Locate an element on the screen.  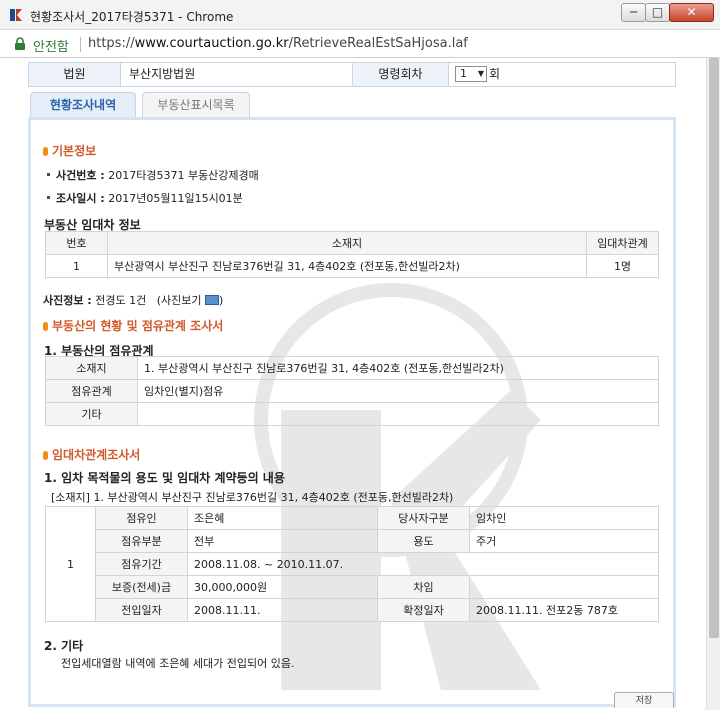
scrollbar-thumb is located at coordinates (714, 348).